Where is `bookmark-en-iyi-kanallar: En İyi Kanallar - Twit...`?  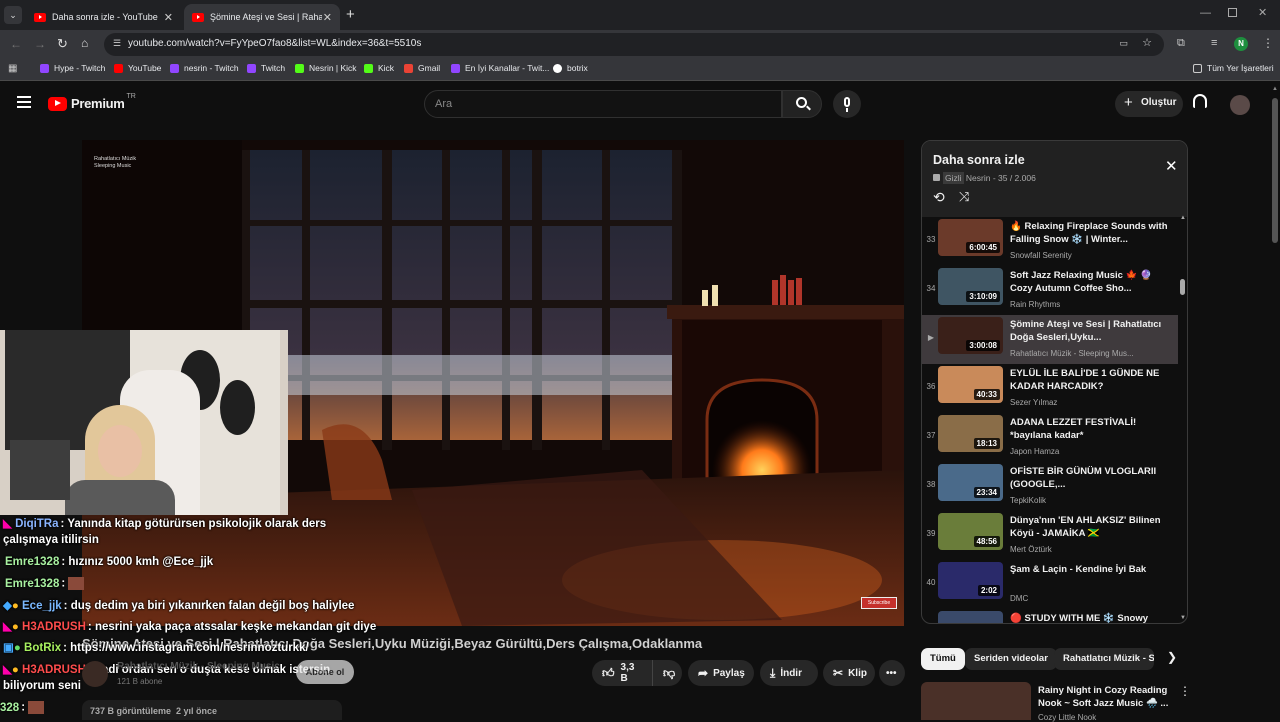
bookmark-en-iyi-kanallar: En İyi Kanallar - Twit... is located at coordinates (500, 68).